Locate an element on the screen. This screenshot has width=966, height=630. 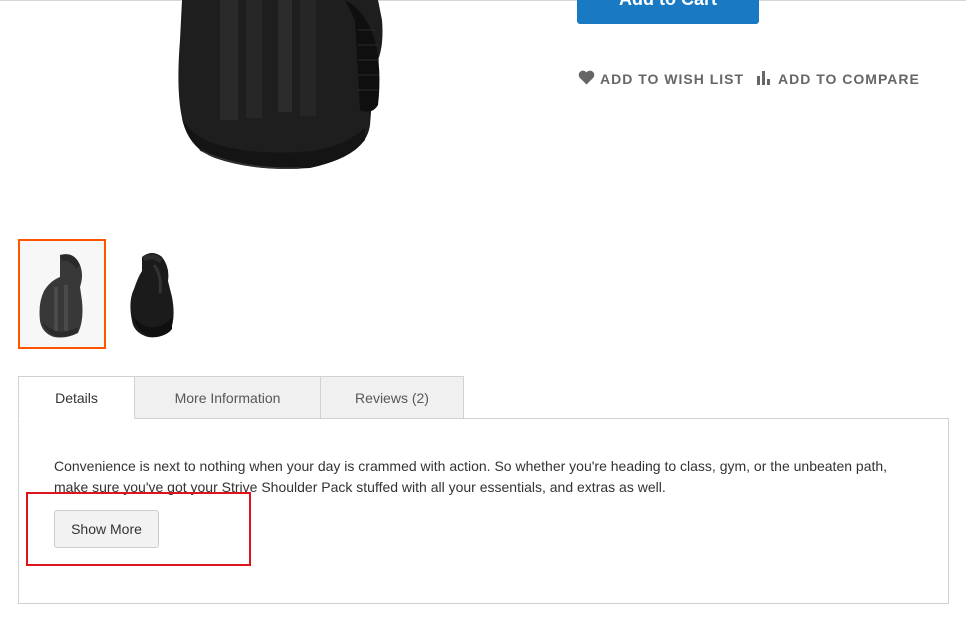
tab-details: Details is located at coordinates (76, 397).